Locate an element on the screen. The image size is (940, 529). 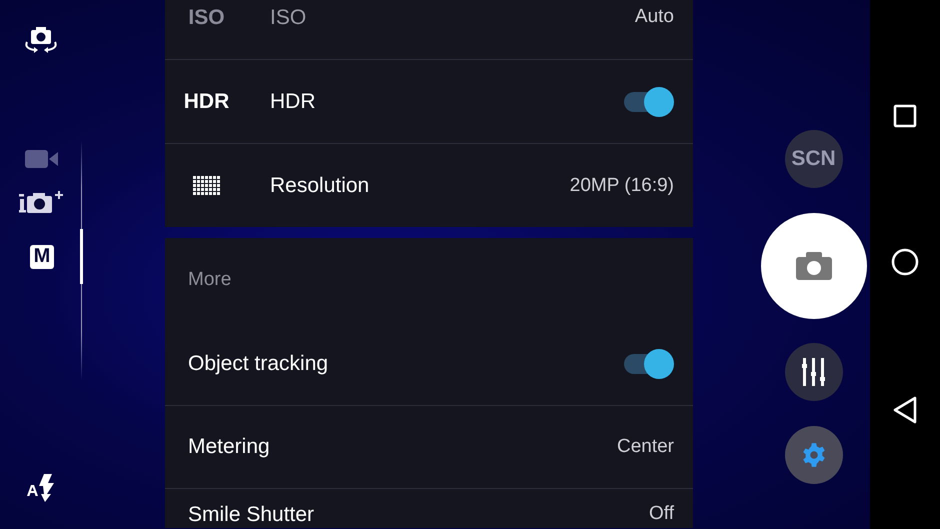
setting-label: Metering is located at coordinates (229, 447).